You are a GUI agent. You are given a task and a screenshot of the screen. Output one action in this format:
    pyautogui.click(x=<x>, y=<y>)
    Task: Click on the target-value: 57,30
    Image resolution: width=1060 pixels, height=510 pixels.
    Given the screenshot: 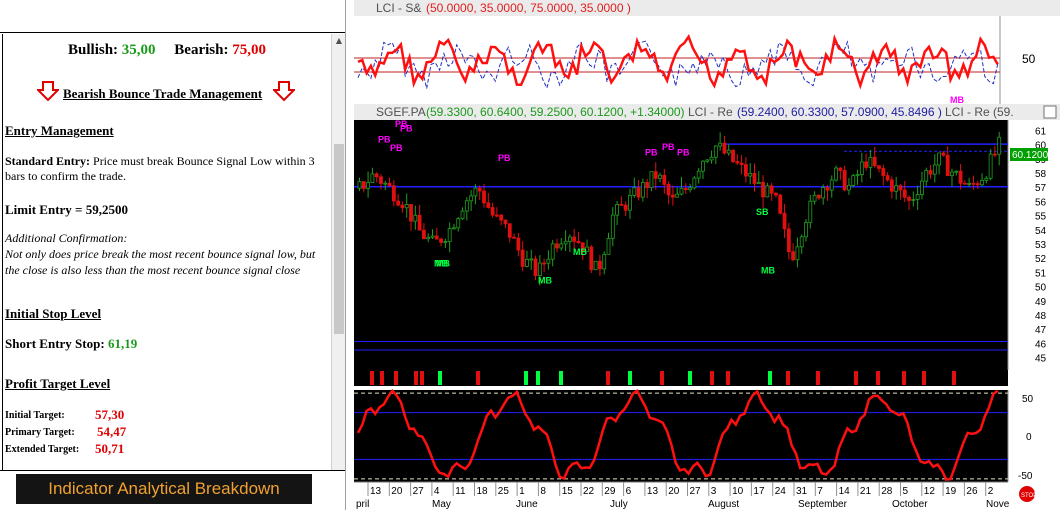 What is the action you would take?
    pyautogui.click(x=110, y=414)
    